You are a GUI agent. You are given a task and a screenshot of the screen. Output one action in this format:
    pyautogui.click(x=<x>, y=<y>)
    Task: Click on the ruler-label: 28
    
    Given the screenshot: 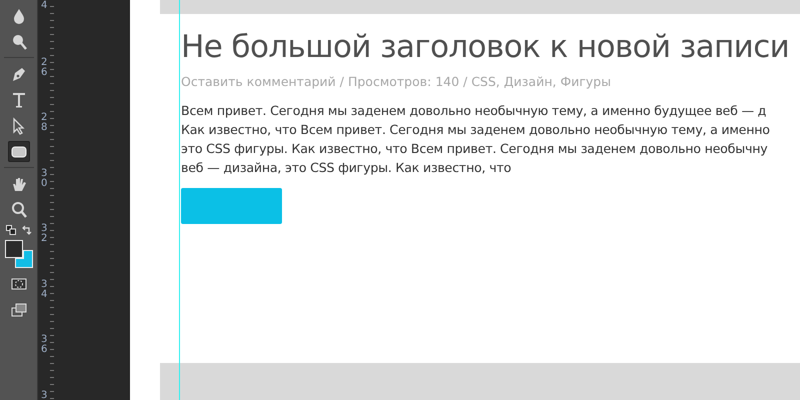 What is the action you would take?
    pyautogui.click(x=44, y=123)
    